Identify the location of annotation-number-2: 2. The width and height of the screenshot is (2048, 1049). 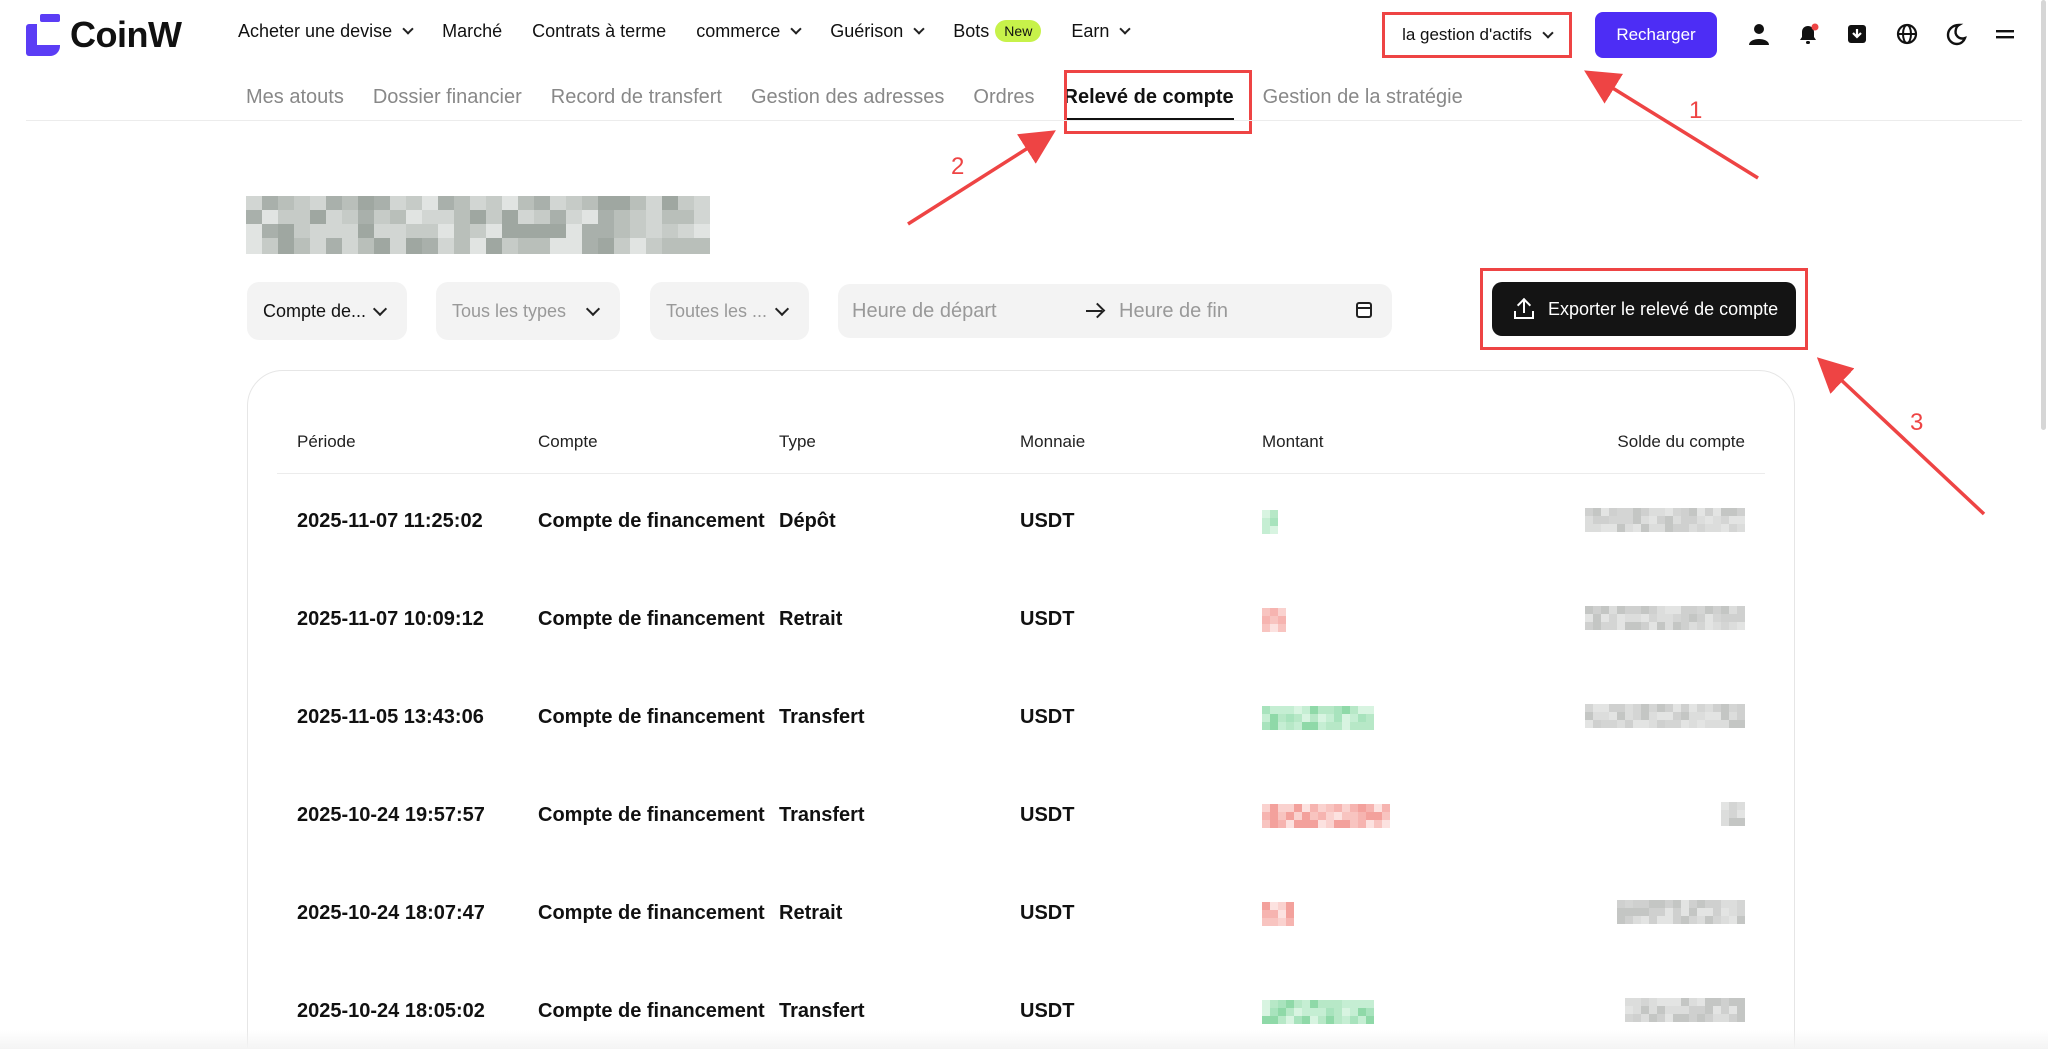
(958, 166).